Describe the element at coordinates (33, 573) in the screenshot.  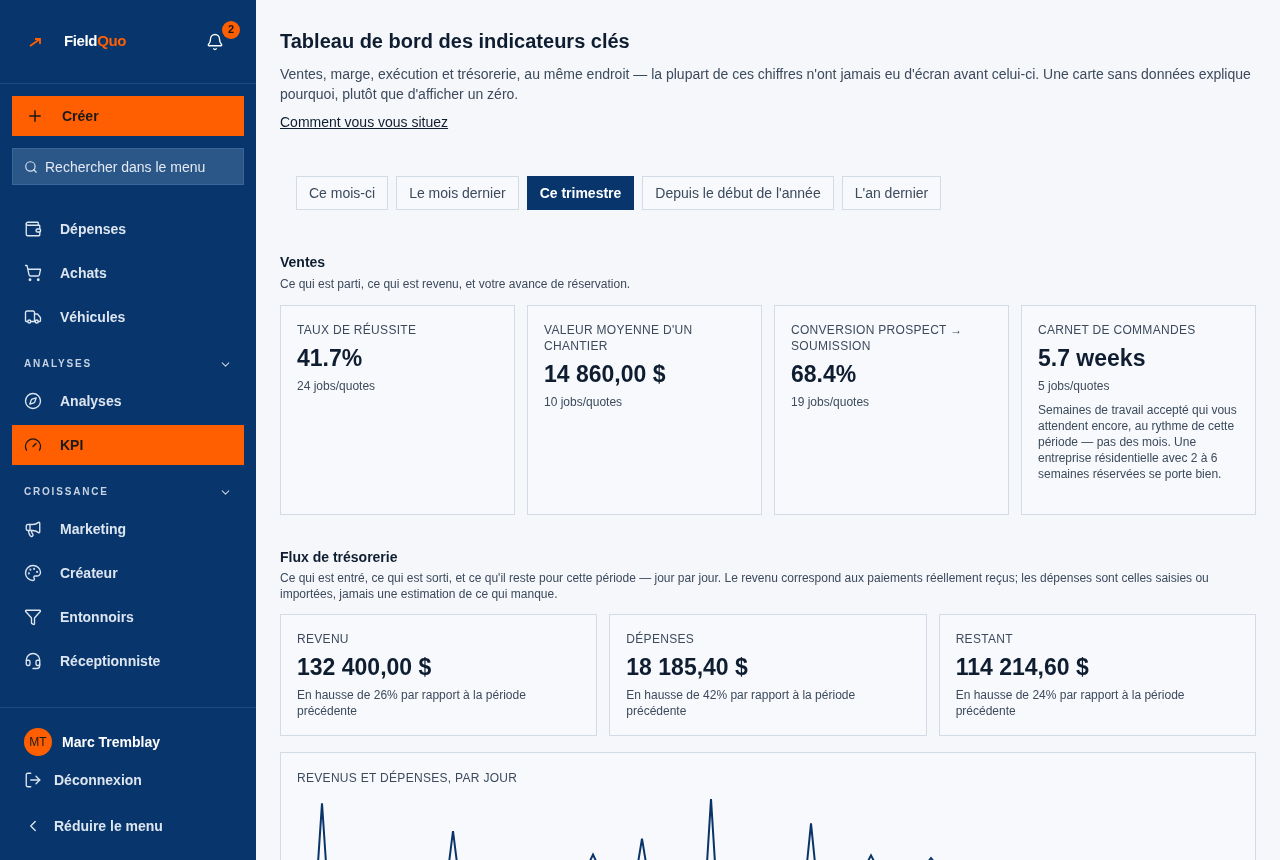
I see `palette-icon` at that location.